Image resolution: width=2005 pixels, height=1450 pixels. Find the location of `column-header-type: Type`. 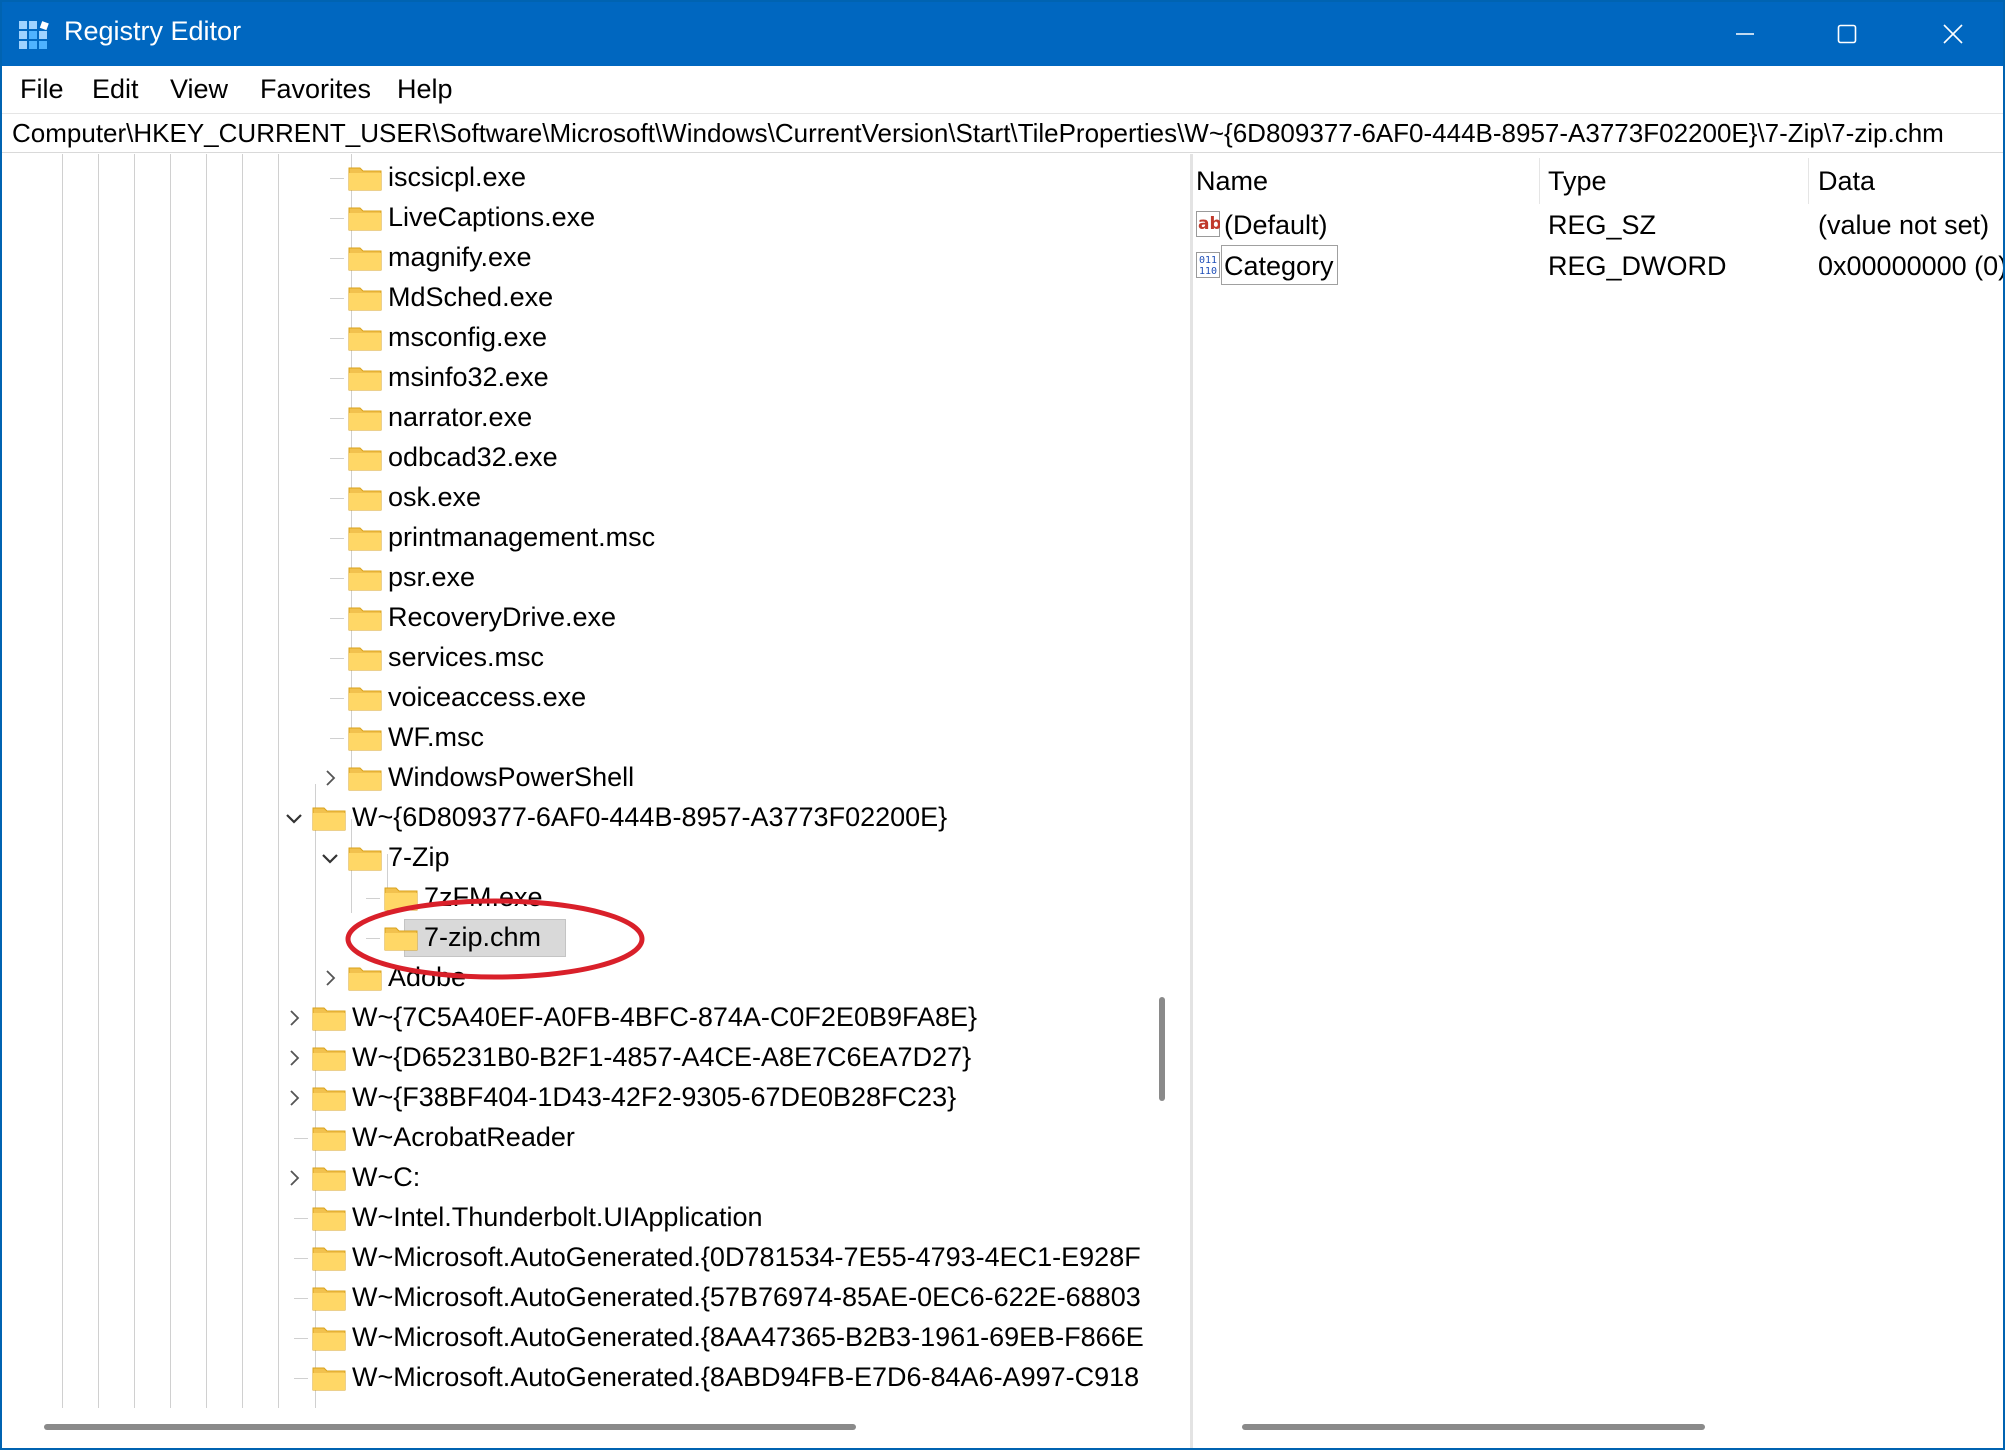

column-header-type: Type is located at coordinates (1577, 181).